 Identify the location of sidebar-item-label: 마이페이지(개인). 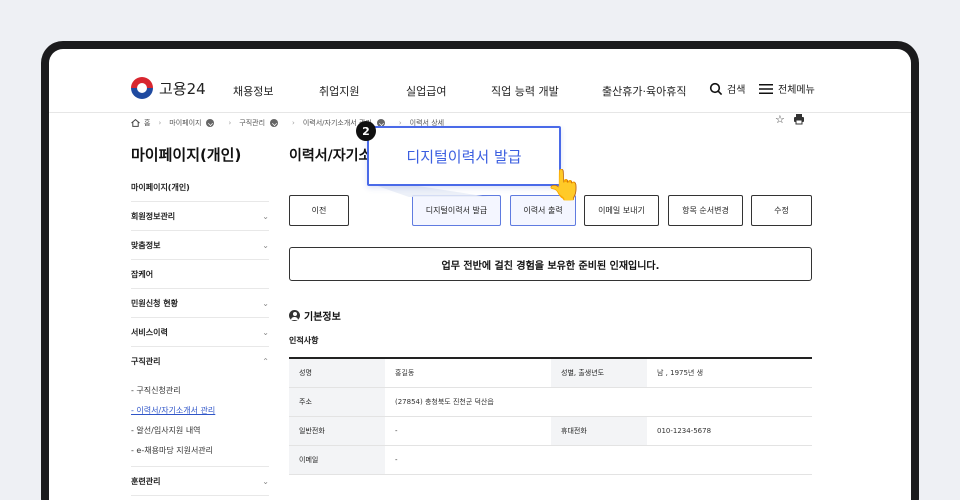
(160, 187).